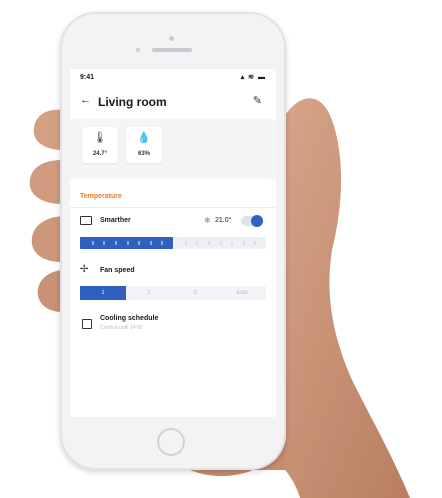 This screenshot has height=498, width=442. I want to click on smarther-row: Smarther ❄ 21.0°, so click(173, 223).